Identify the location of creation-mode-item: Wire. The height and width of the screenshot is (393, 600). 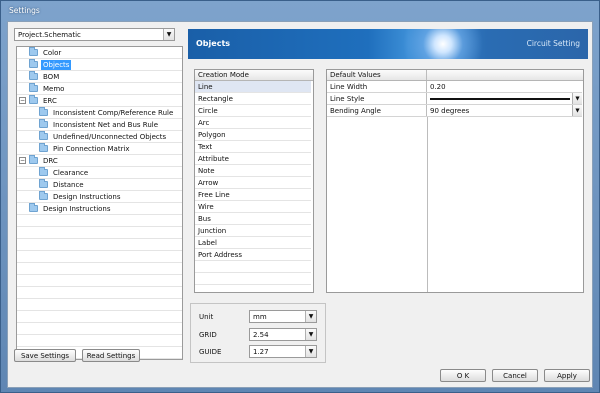
(253, 207).